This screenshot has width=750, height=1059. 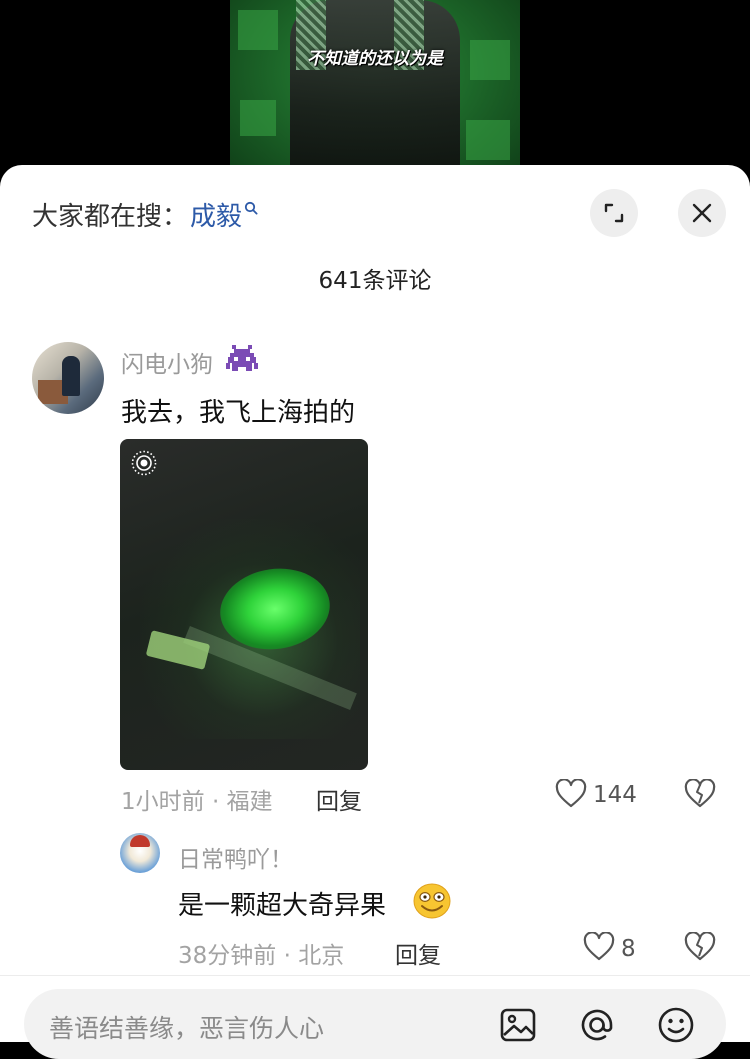 What do you see at coordinates (375, 281) in the screenshot?
I see `comment-count: 641条评论` at bounding box center [375, 281].